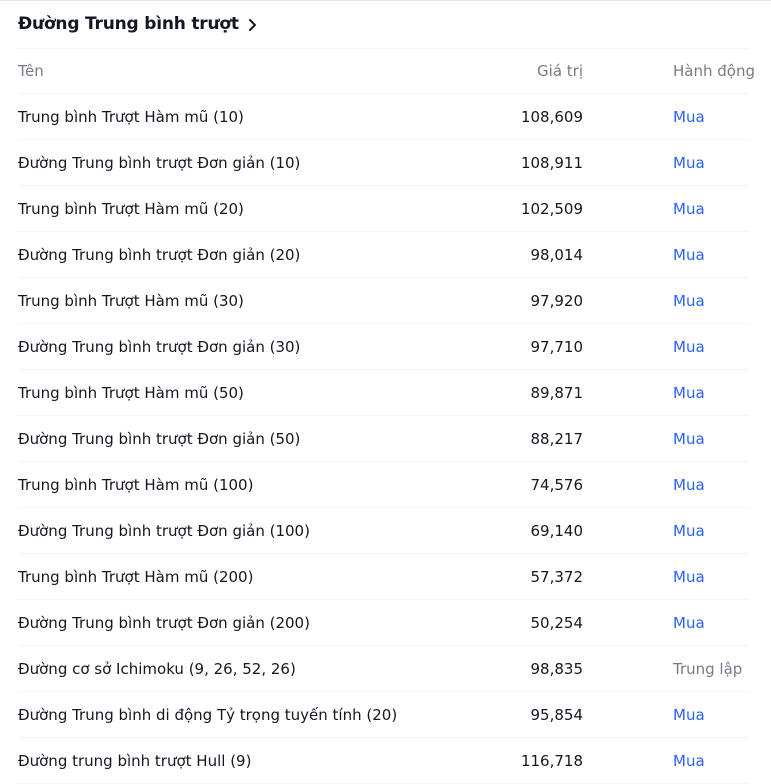 The image size is (771, 784). What do you see at coordinates (708, 668) in the screenshot?
I see `action-neutral-label: Trung lập` at bounding box center [708, 668].